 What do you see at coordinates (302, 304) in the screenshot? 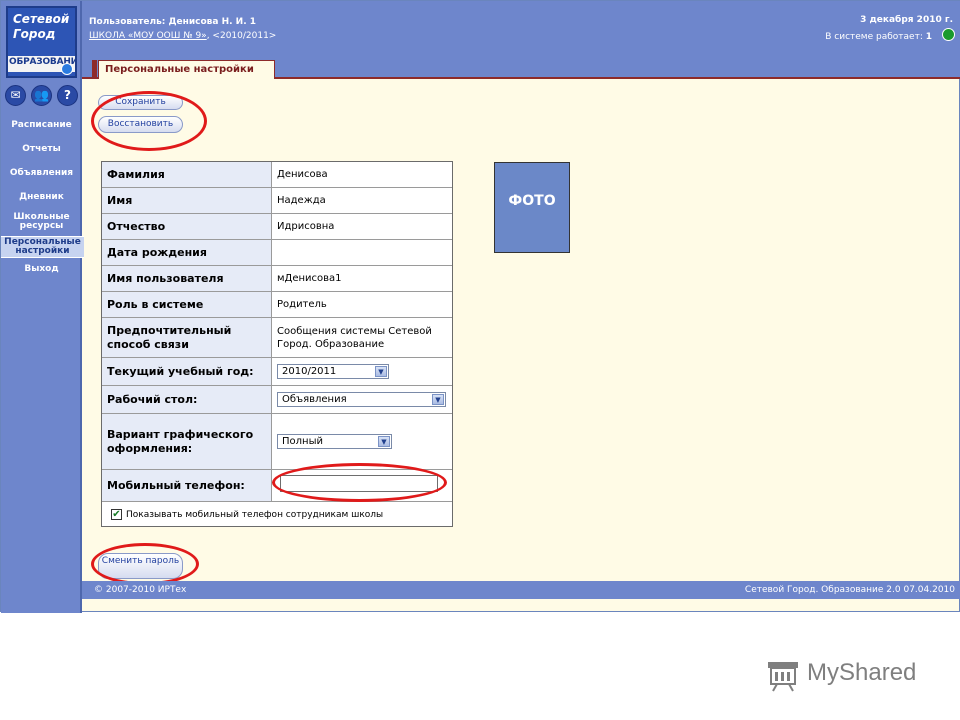
I see `value-role: Родитель` at bounding box center [302, 304].